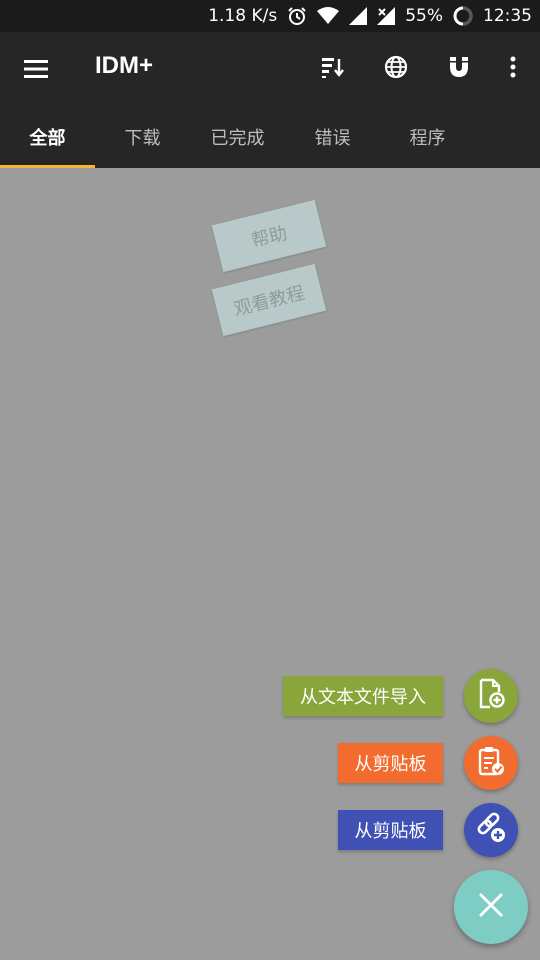 The image size is (540, 960). Describe the element at coordinates (142, 137) in the screenshot. I see `tab-downloading: 下载` at that location.